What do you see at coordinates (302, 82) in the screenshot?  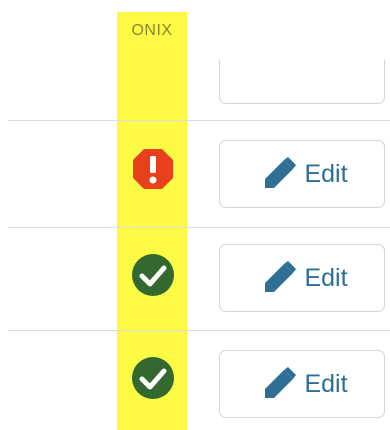 I see `edit-button-partial` at bounding box center [302, 82].